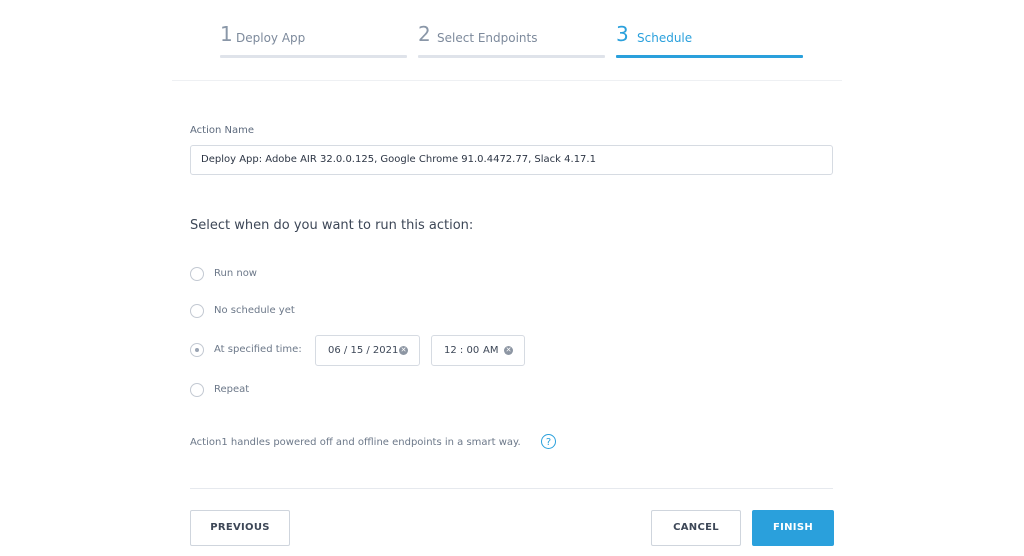 This screenshot has height=556, width=1024. Describe the element at coordinates (226, 34) in the screenshot. I see `step-number: 1` at that location.